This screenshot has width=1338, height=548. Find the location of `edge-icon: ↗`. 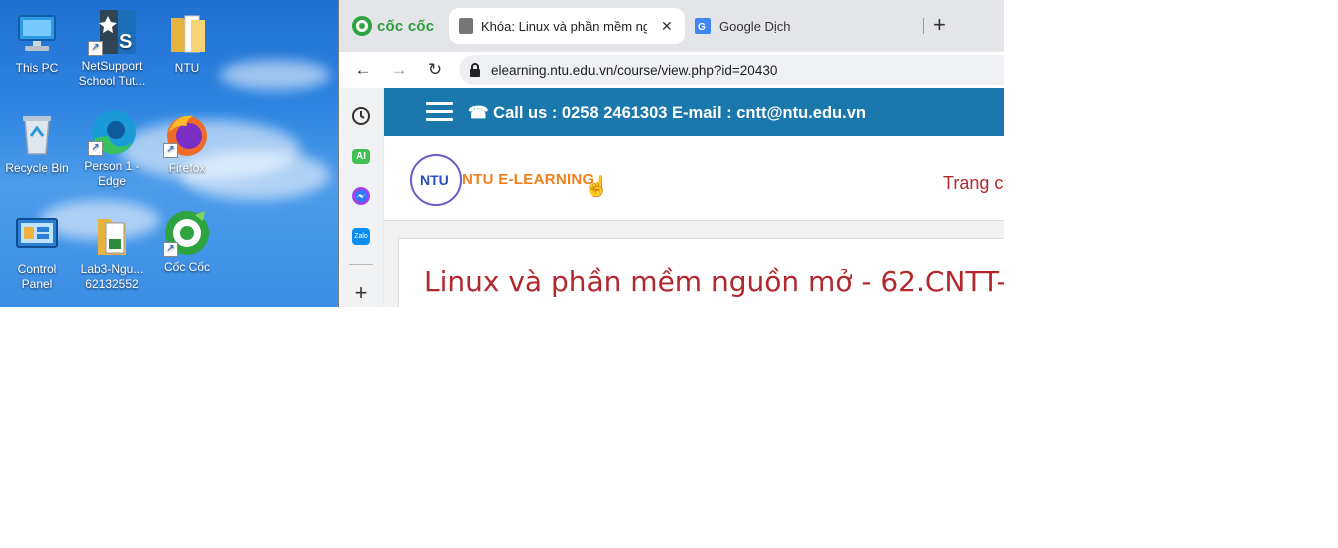

edge-icon: ↗ is located at coordinates (112, 132).